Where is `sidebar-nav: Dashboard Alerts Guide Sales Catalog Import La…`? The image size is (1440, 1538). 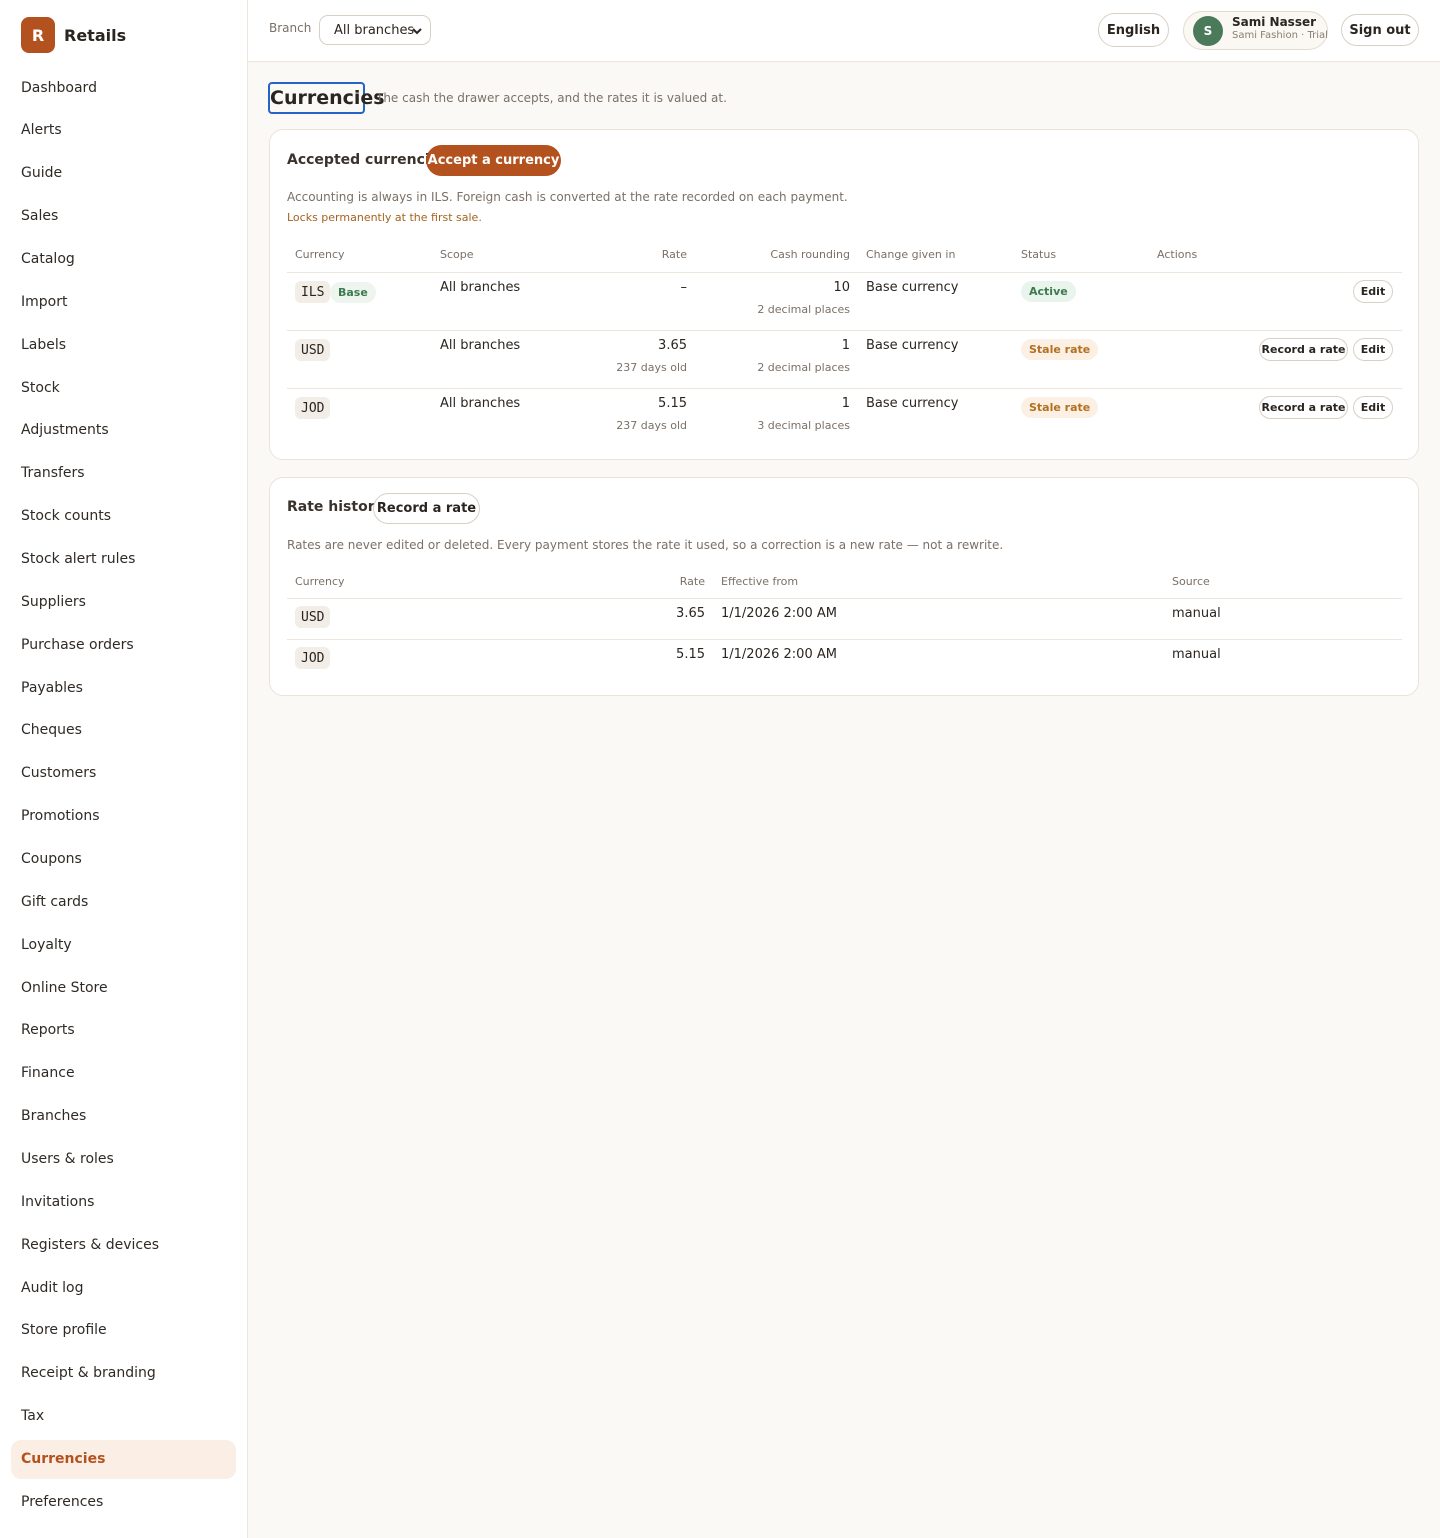 sidebar-nav: Dashboard Alerts Guide Sales Catalog Import La… is located at coordinates (123, 796).